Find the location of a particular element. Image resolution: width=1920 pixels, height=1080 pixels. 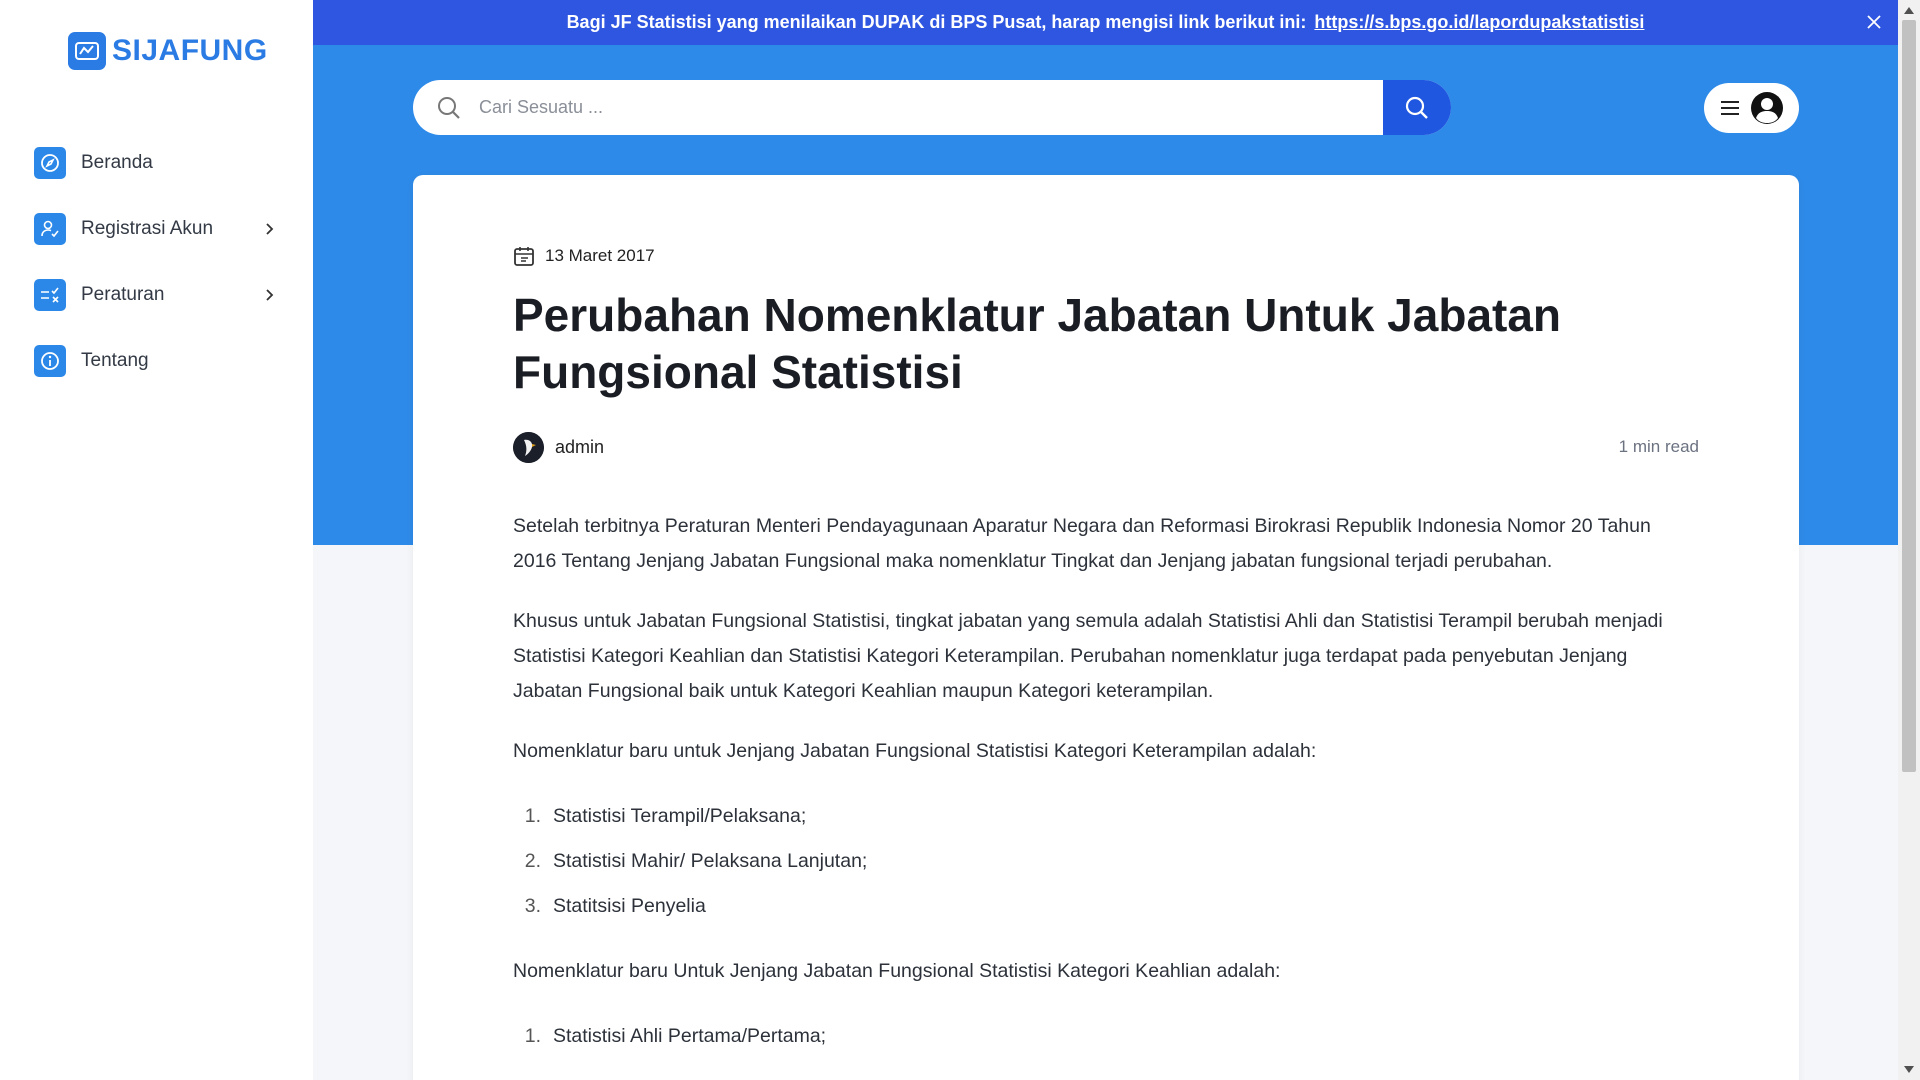

date-text: 13 Maret 2017 is located at coordinates (600, 255).